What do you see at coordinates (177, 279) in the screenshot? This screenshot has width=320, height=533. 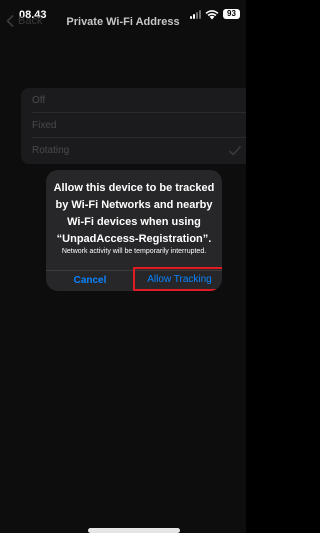 I see `allow-tracking-button: Allow Tracking` at bounding box center [177, 279].